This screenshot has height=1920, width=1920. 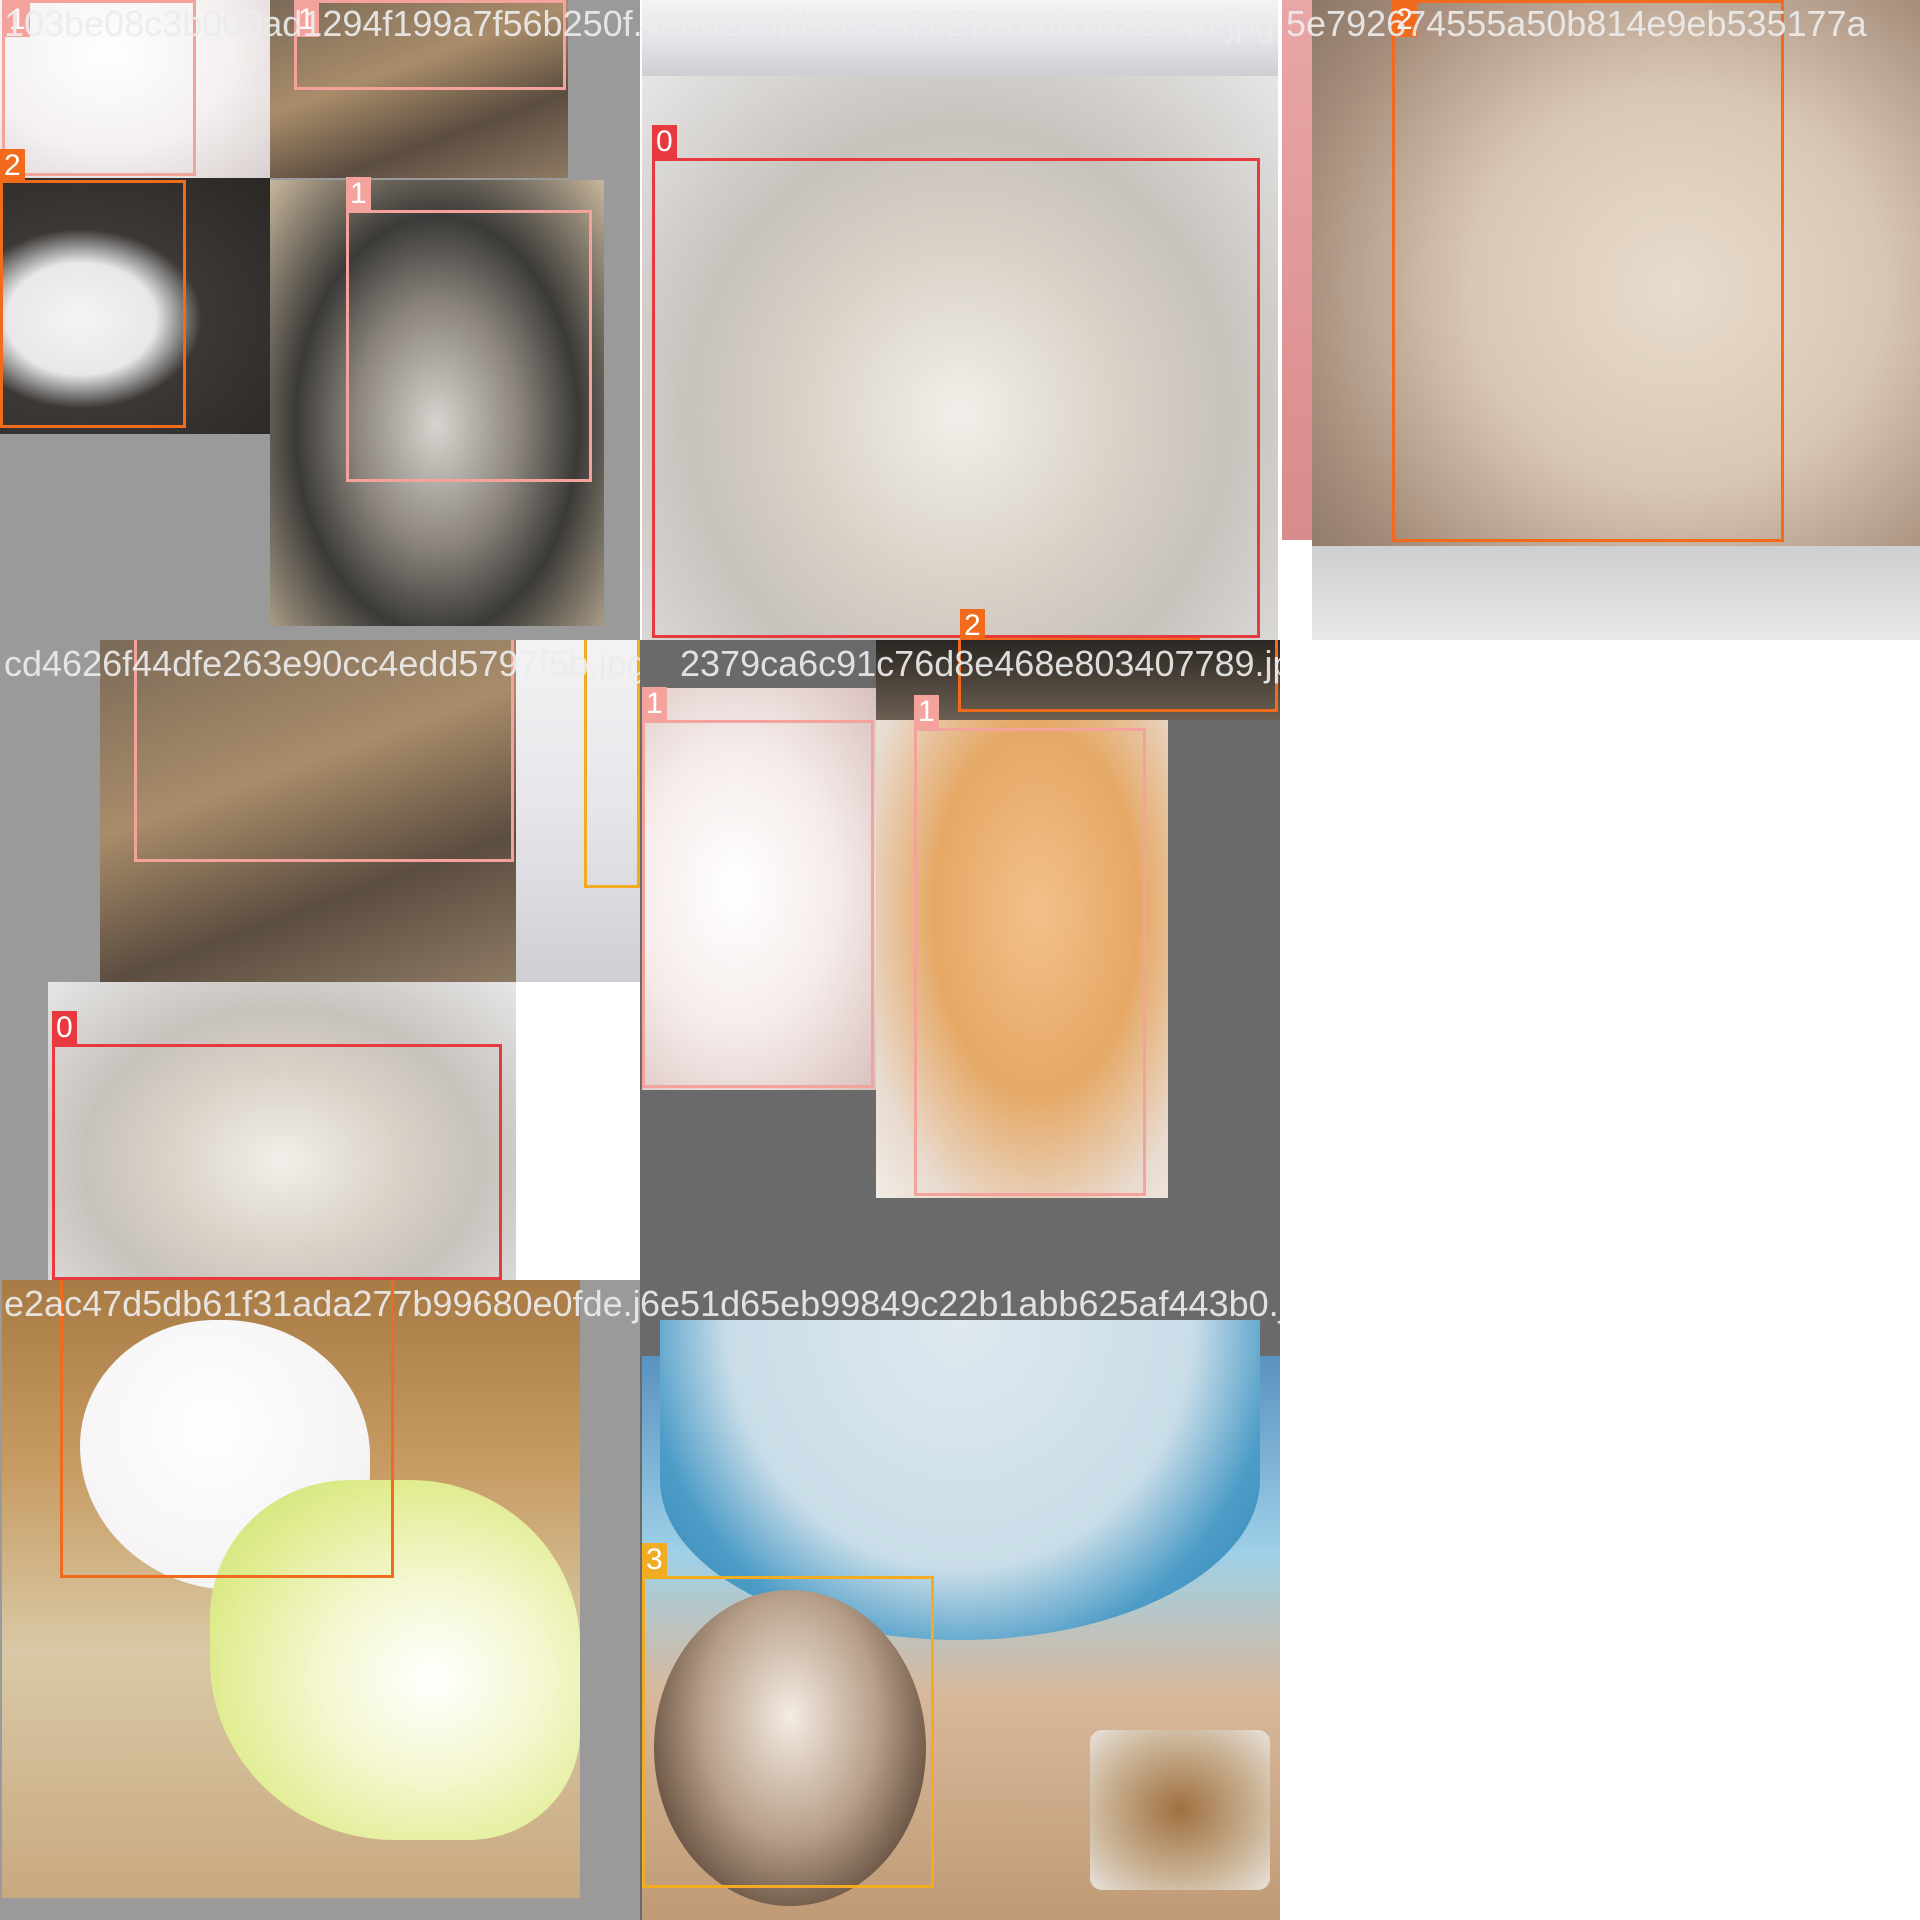 What do you see at coordinates (654, 1560) in the screenshot?
I see `class-label: 3` at bounding box center [654, 1560].